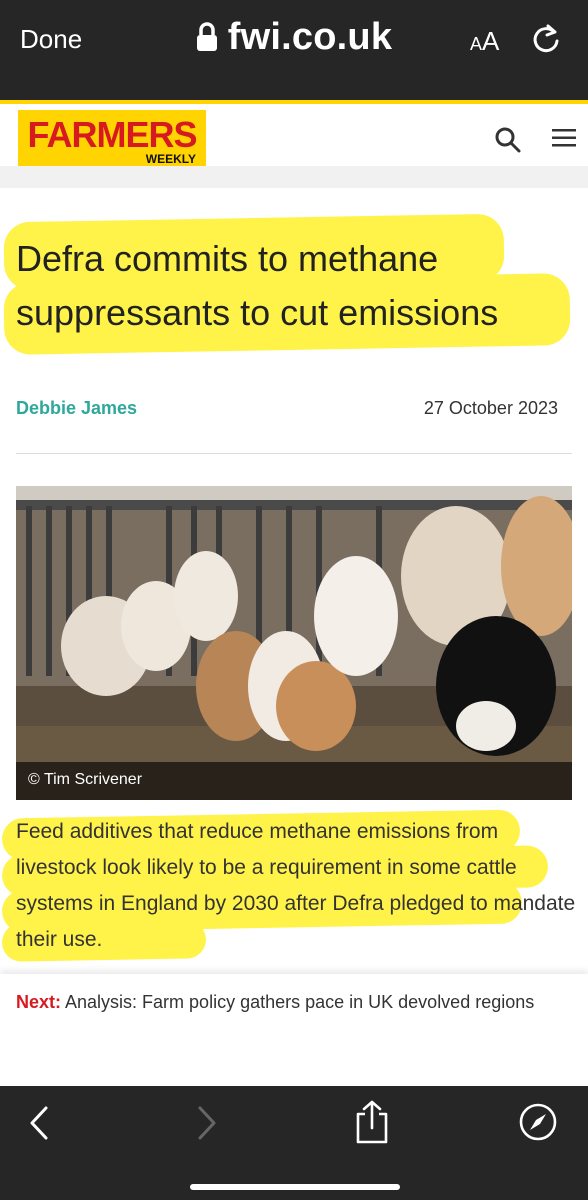 Image resolution: width=588 pixels, height=1200 pixels. I want to click on chevron-left-icon, so click(39, 1125).